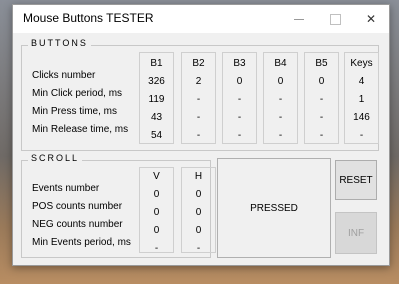 The height and width of the screenshot is (284, 399). Describe the element at coordinates (156, 135) in the screenshot. I see `value-cell: 54` at that location.